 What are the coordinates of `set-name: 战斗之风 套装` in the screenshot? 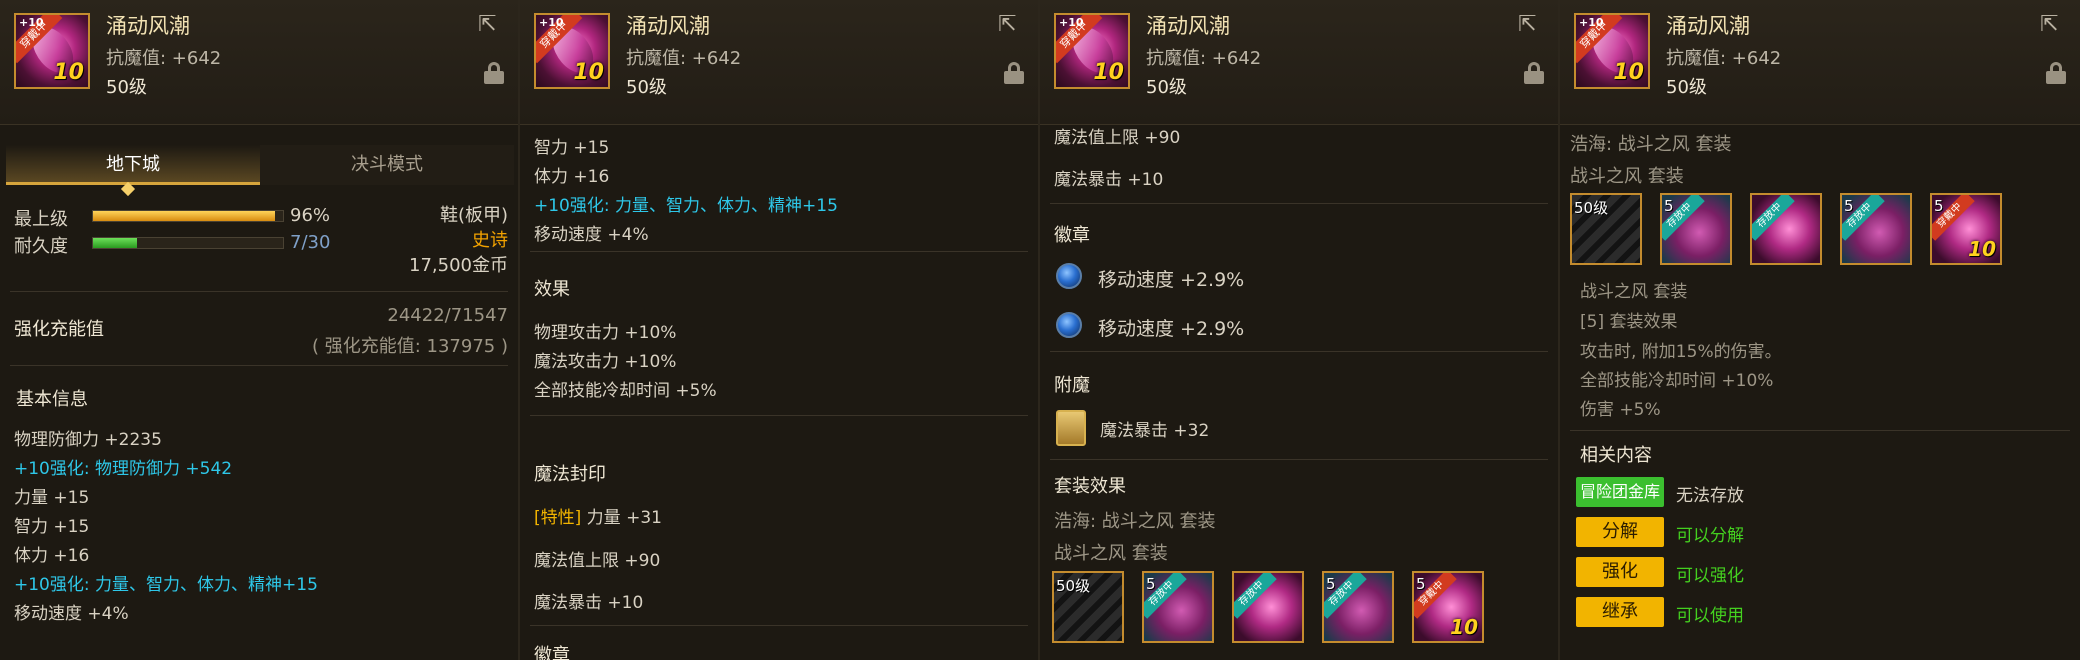 It's located at (1634, 292).